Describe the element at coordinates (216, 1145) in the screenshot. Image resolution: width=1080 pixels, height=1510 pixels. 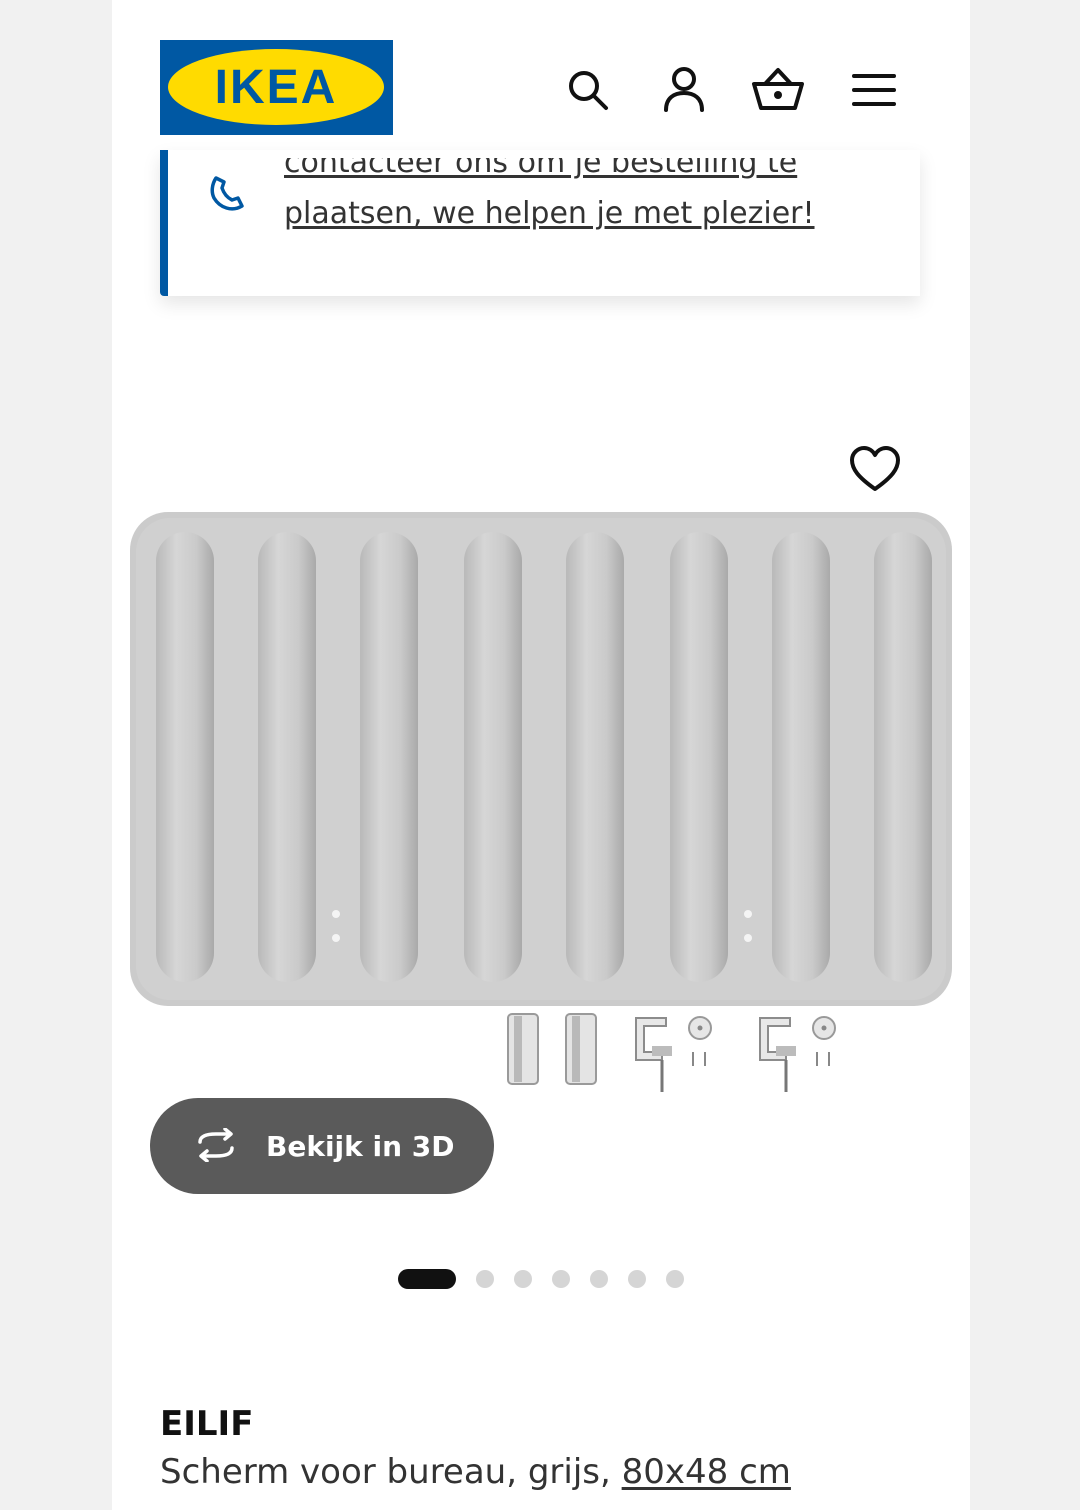
I see `rotate-3d-icon` at that location.